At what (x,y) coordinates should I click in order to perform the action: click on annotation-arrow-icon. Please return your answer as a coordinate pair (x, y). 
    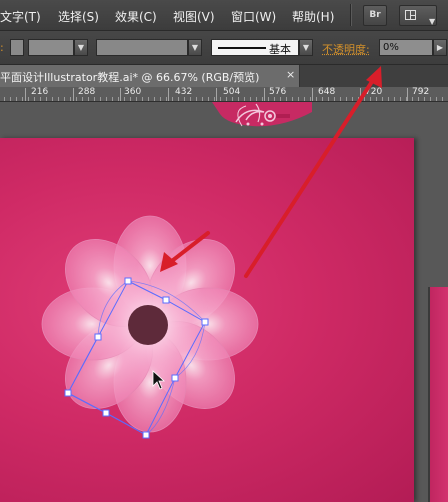
    Looking at the image, I should click on (313, 172).